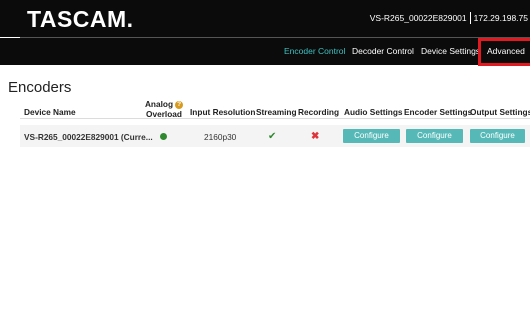  Describe the element at coordinates (504, 52) in the screenshot. I see `nav-advanced: Advanced` at that location.